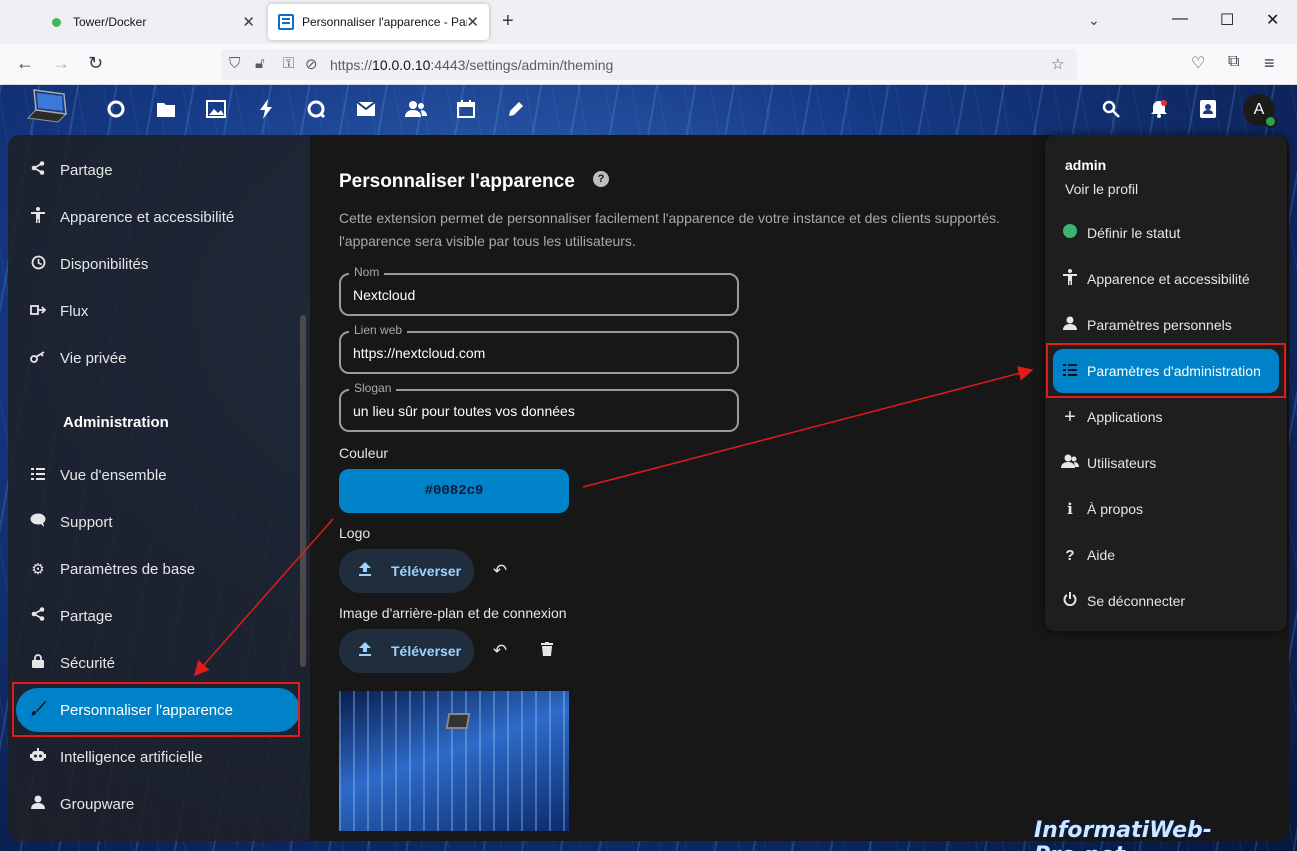 This screenshot has height=851, width=1297. Describe the element at coordinates (1166, 417) in the screenshot. I see `menu-item-applications: + Applications` at that location.